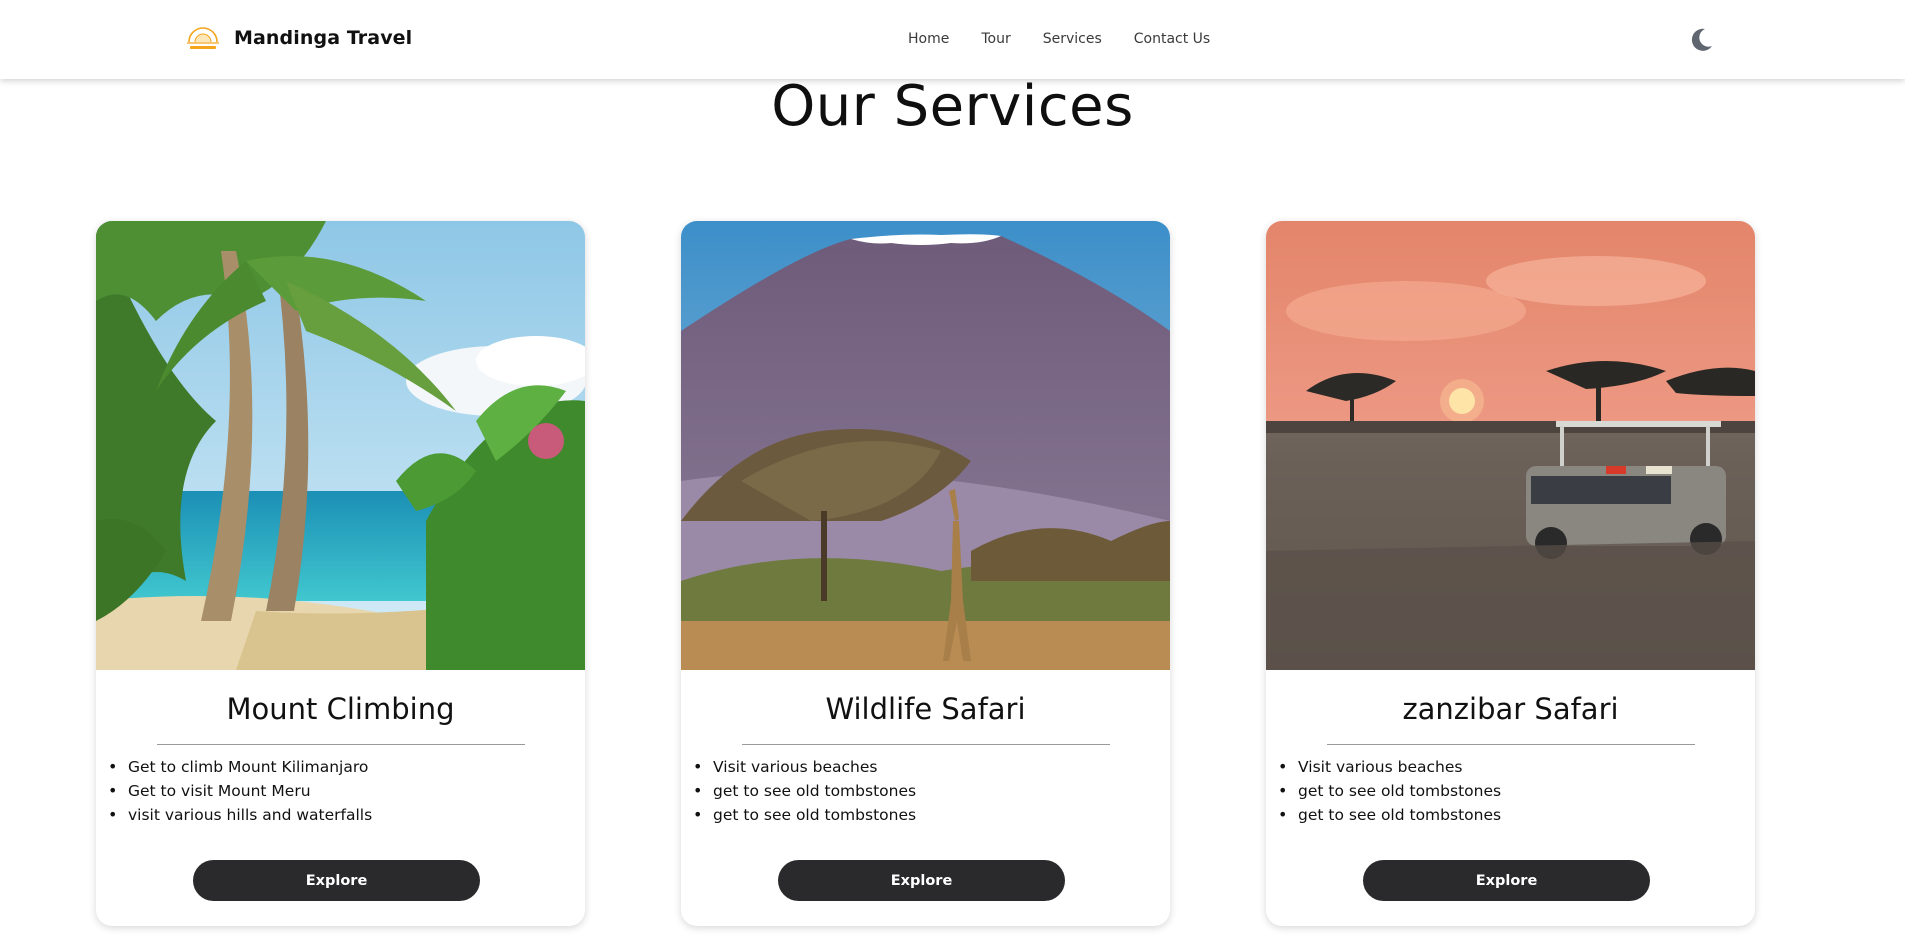 The width and height of the screenshot is (1905, 947). What do you see at coordinates (995, 39) in the screenshot?
I see `nav-tour: Tour` at bounding box center [995, 39].